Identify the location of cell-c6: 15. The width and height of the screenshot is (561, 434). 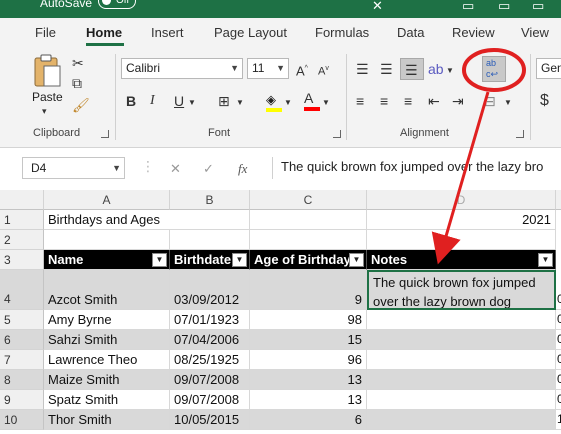
(308, 340).